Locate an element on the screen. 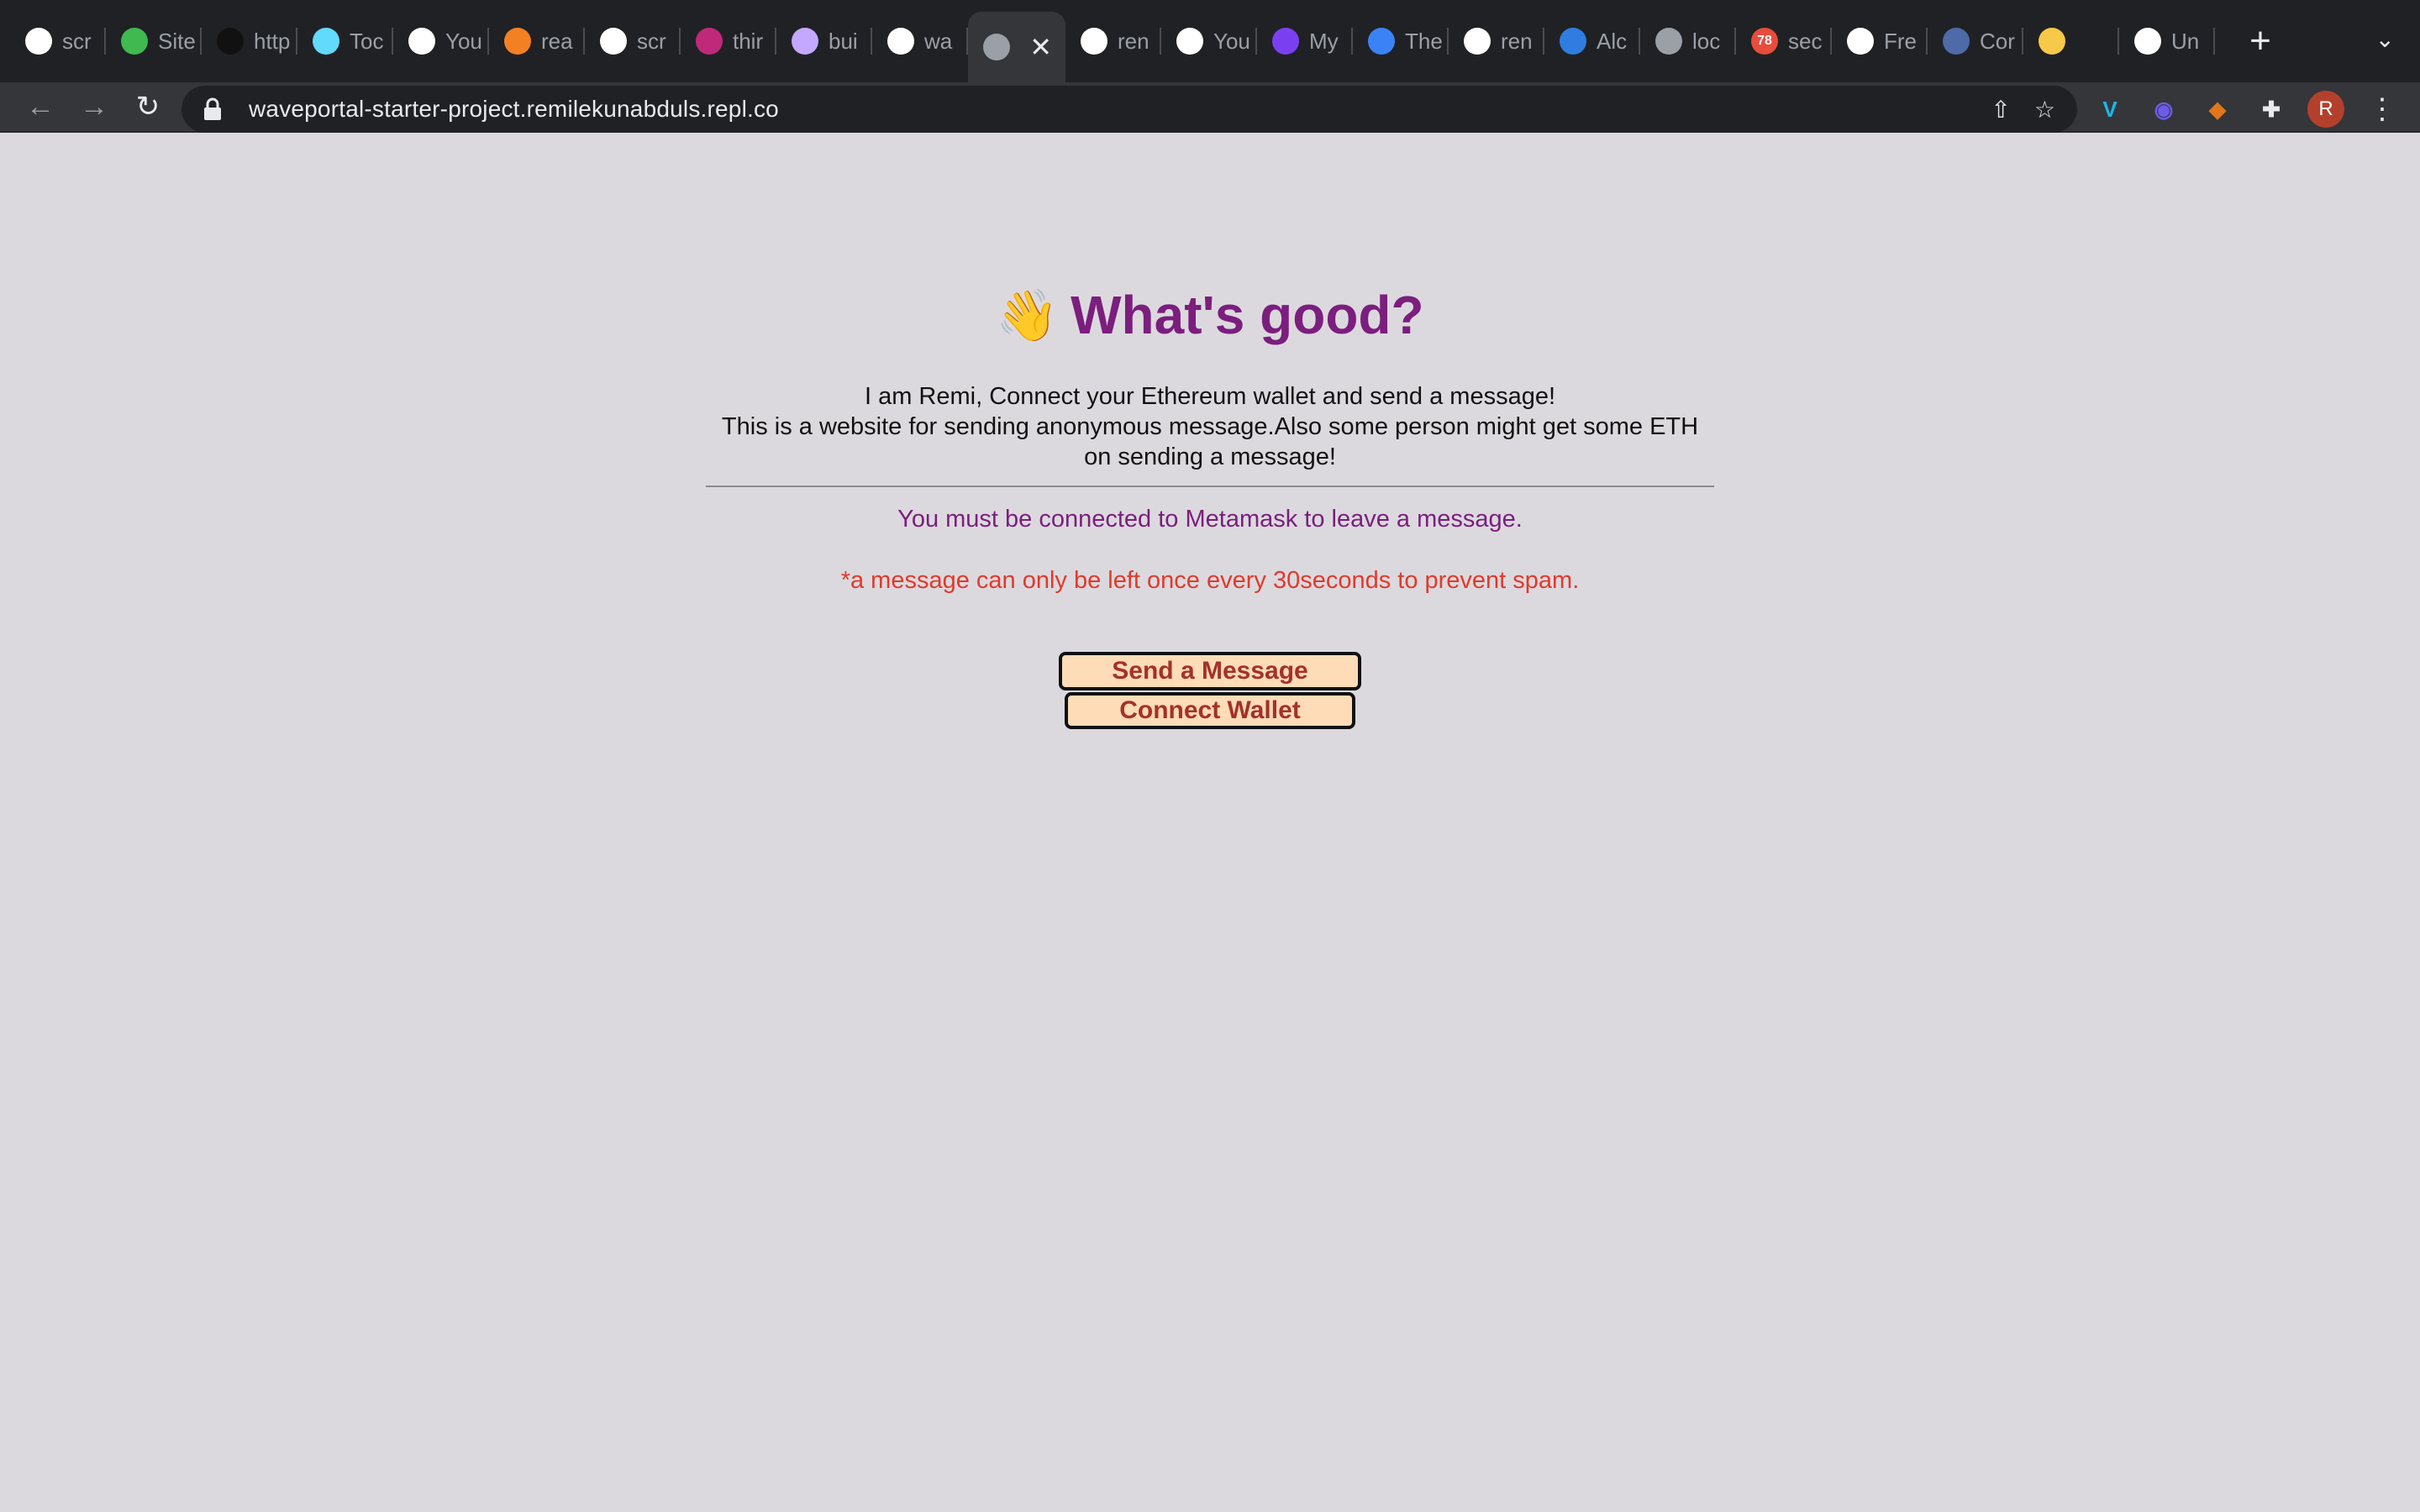 This screenshot has width=2420, height=1512. tab-title: Toc is located at coordinates (367, 41).